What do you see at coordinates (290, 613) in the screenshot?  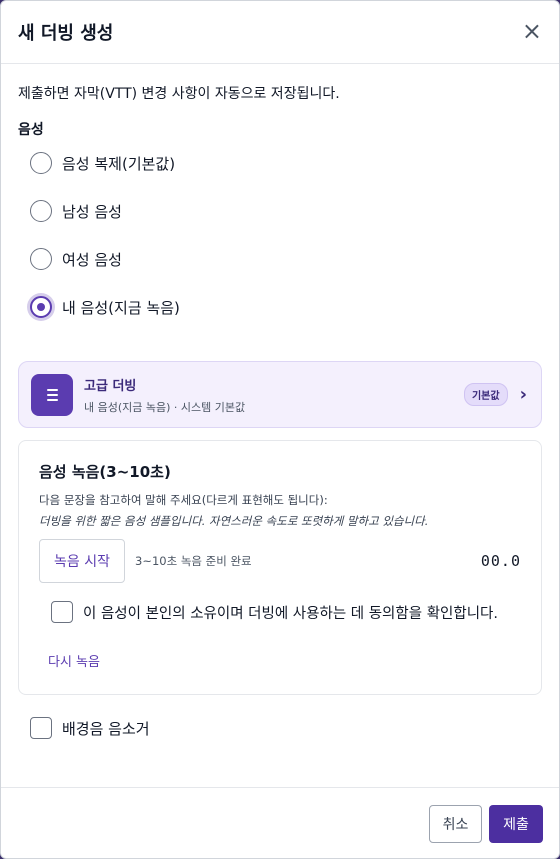 I see `consent-label: 이 음성이 본인의 소유이며 더빙에 사용하는 데 동의함을 확인합니다.` at bounding box center [290, 613].